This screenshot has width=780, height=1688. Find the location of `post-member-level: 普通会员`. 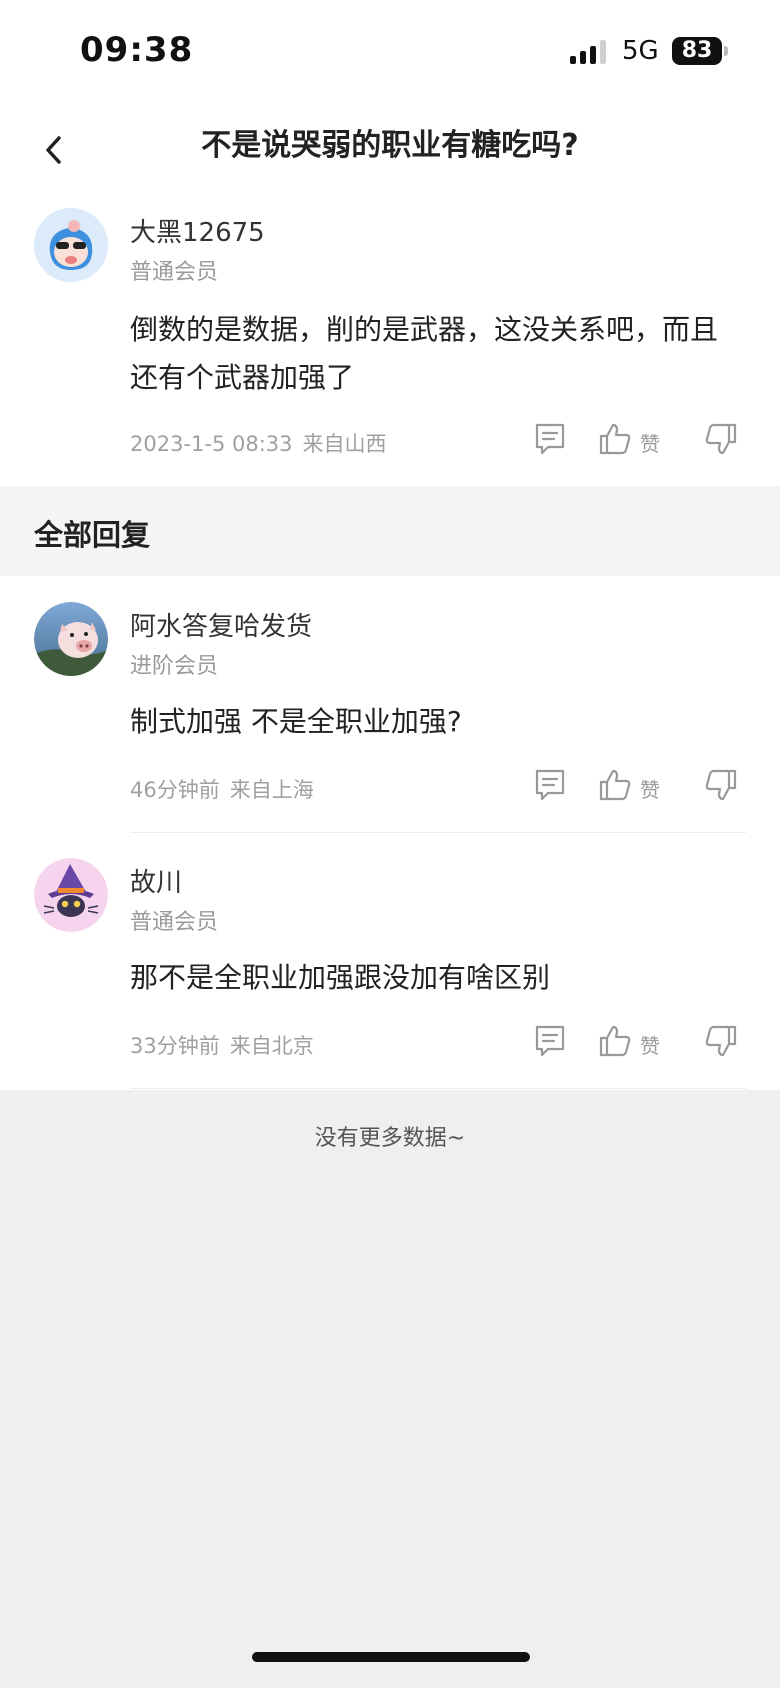

post-member-level: 普通会员 is located at coordinates (174, 272).